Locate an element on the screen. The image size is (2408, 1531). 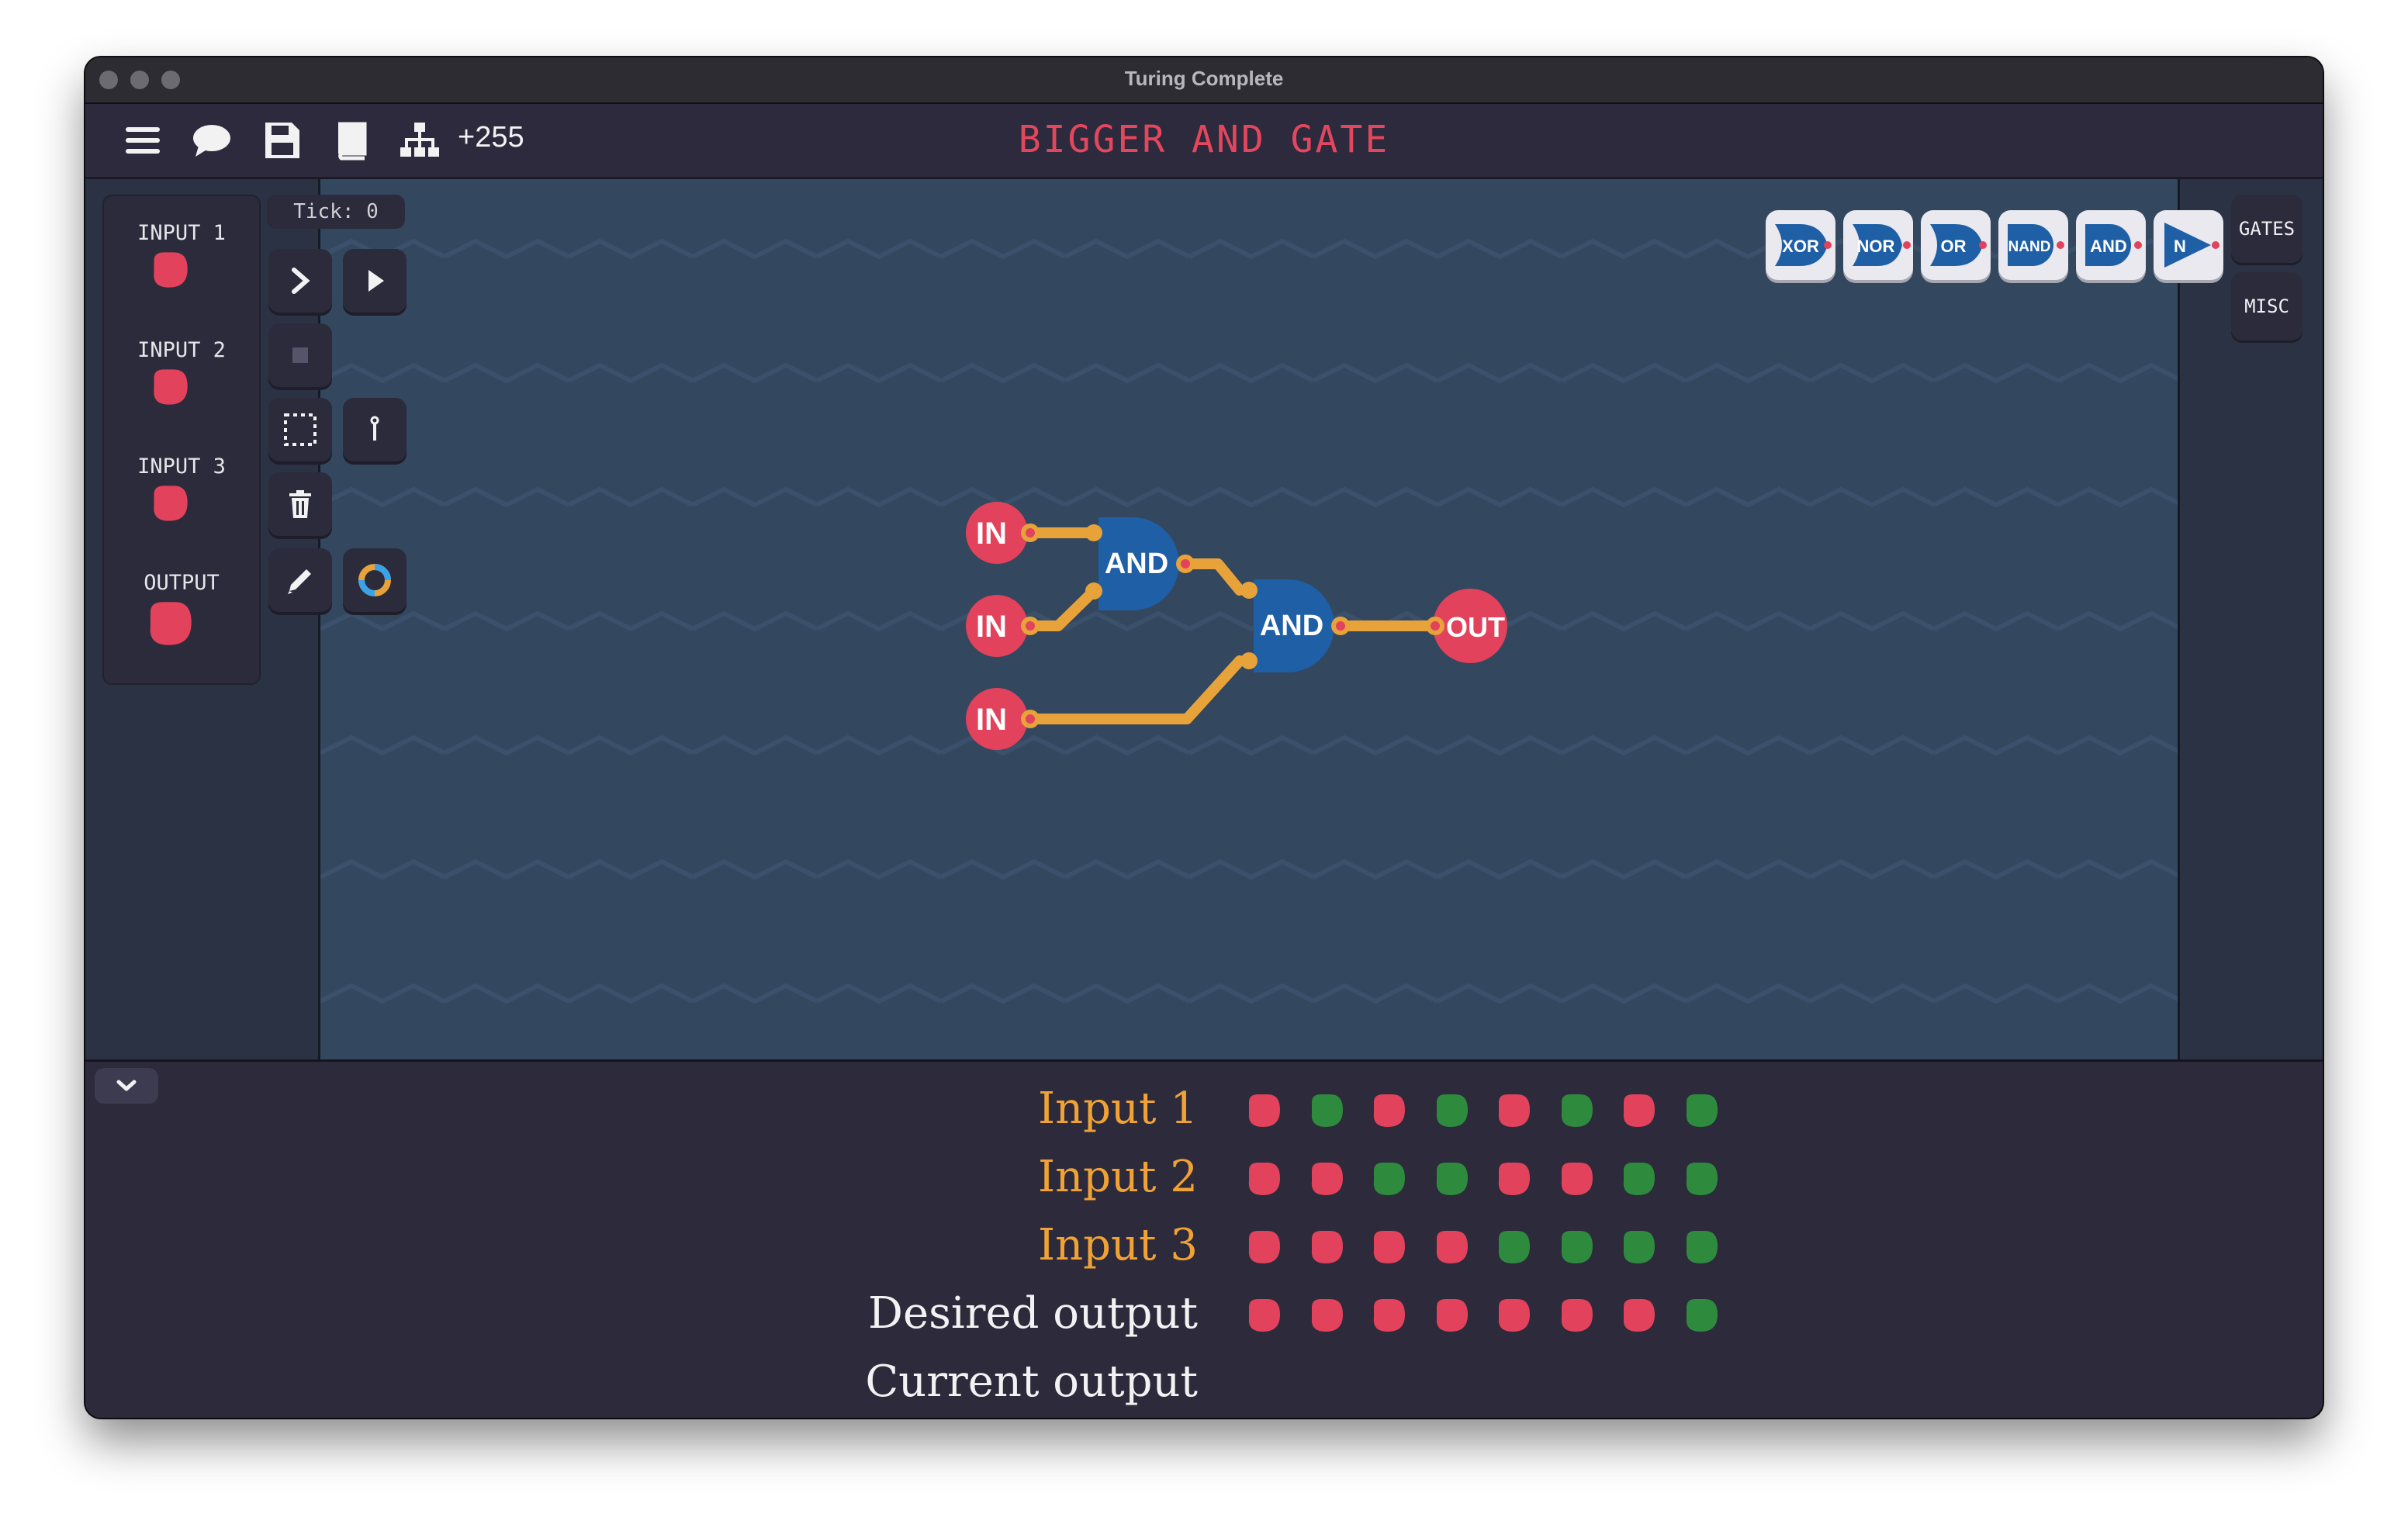
row-label-input-2: Input 2 is located at coordinates (1118, 1177).